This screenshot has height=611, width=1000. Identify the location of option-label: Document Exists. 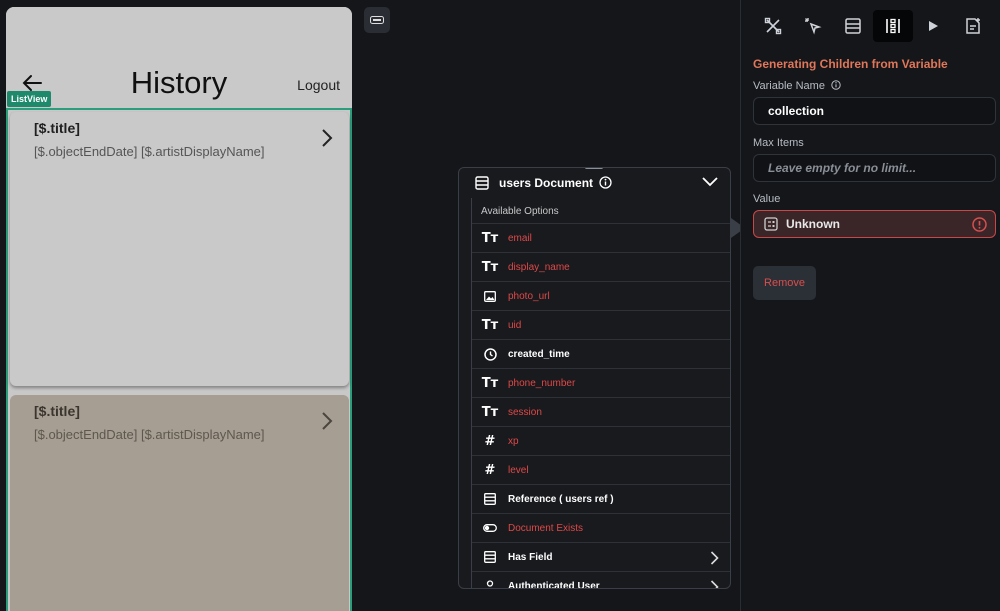
(546, 528).